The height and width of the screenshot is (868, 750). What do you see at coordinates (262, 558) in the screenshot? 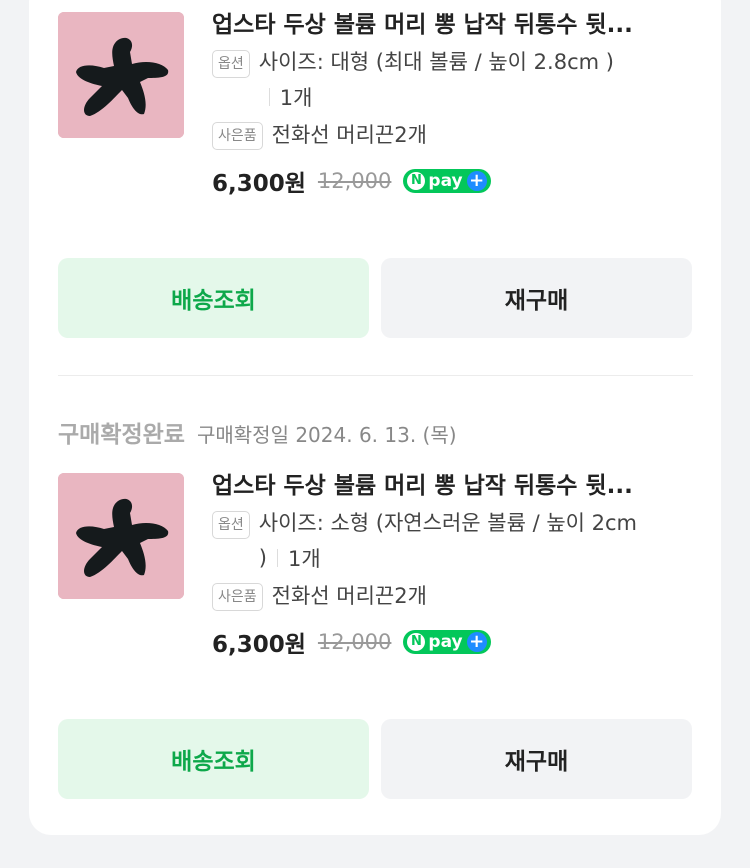
I see `option-text-cont: )` at bounding box center [262, 558].